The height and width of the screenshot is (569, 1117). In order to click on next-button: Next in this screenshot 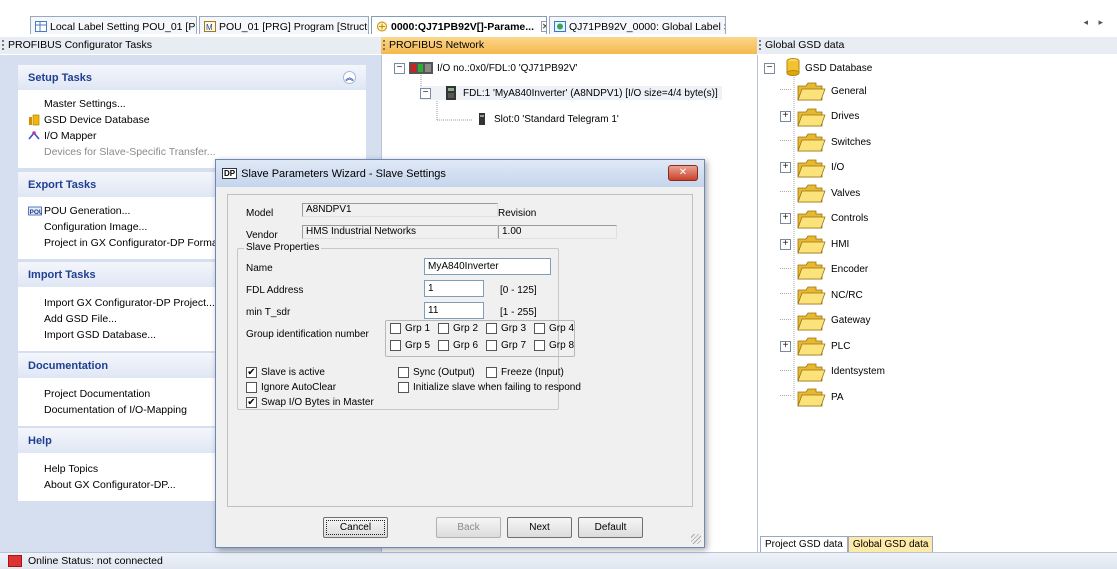, I will do `click(539, 527)`.